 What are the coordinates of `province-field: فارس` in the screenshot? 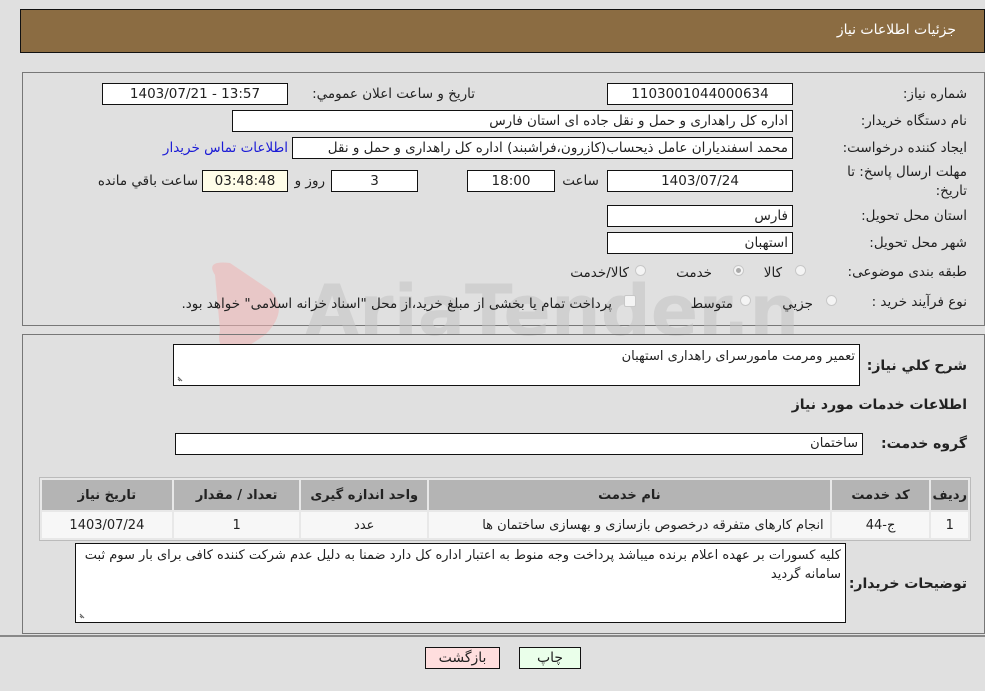 It's located at (700, 216).